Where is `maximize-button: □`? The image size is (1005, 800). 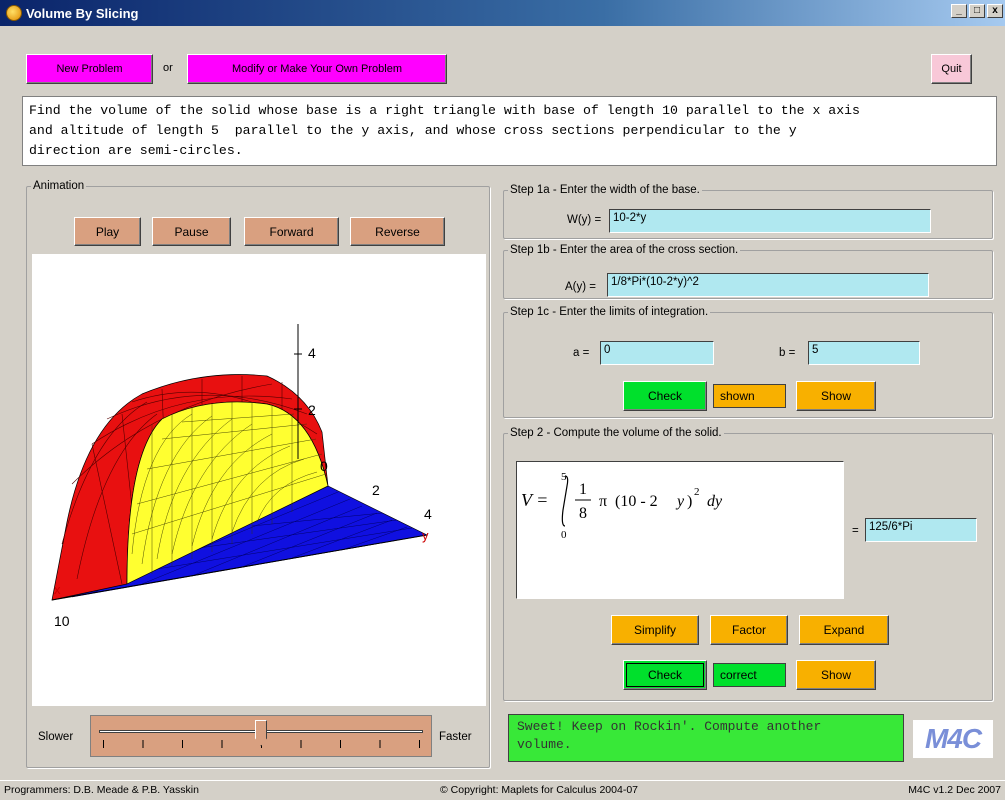 maximize-button: □ is located at coordinates (977, 11).